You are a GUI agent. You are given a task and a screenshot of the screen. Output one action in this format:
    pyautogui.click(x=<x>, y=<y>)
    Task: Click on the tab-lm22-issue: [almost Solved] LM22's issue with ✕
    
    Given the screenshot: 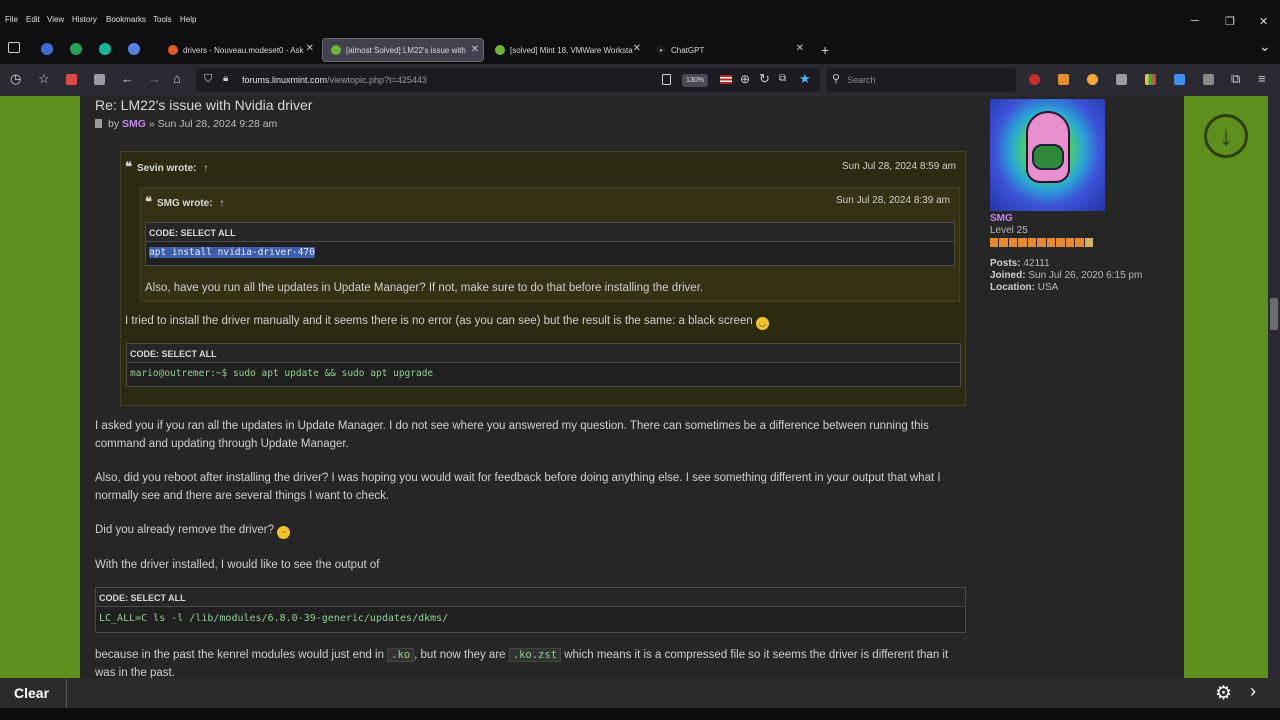 What is the action you would take?
    pyautogui.click(x=403, y=50)
    